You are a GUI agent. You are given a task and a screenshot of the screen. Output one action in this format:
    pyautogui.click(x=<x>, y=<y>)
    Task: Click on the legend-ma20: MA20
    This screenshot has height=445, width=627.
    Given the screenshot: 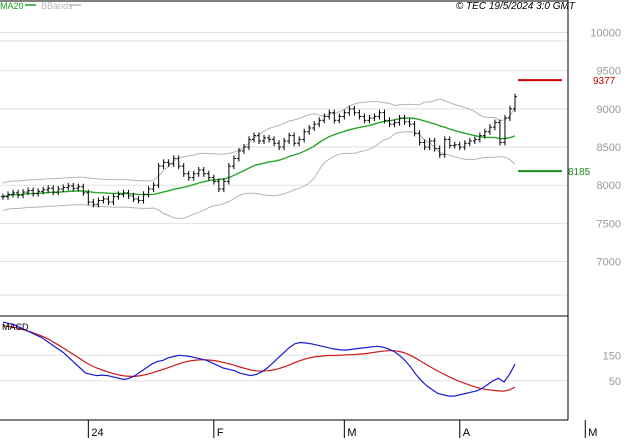 What is the action you would take?
    pyautogui.click(x=12, y=6)
    